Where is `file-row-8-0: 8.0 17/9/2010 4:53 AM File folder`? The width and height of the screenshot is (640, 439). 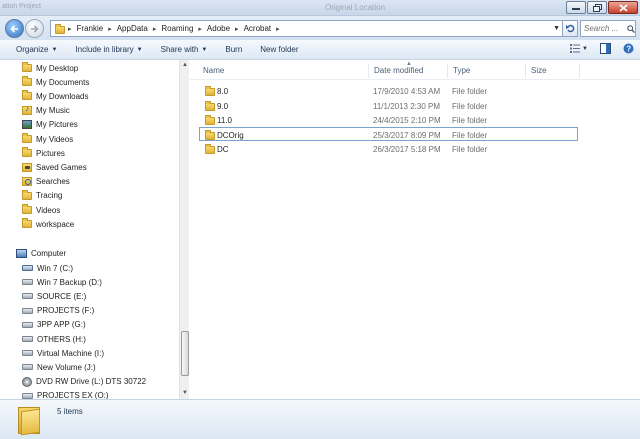
file-row-8-0: 8.0 17/9/2010 4:53 AM File folder is located at coordinates (388, 90).